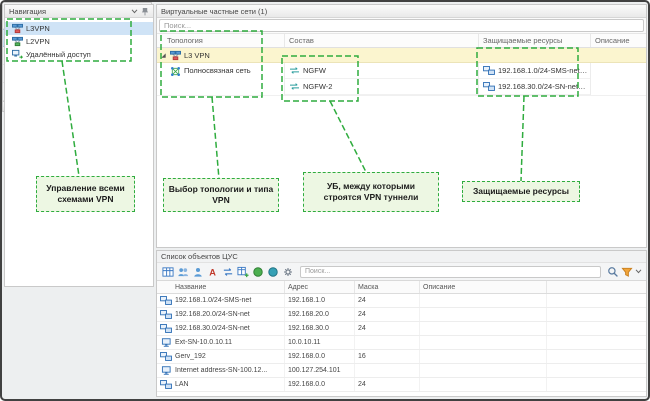 This screenshot has width=650, height=401. I want to click on cell-name: Gerv_192, so click(190, 356).